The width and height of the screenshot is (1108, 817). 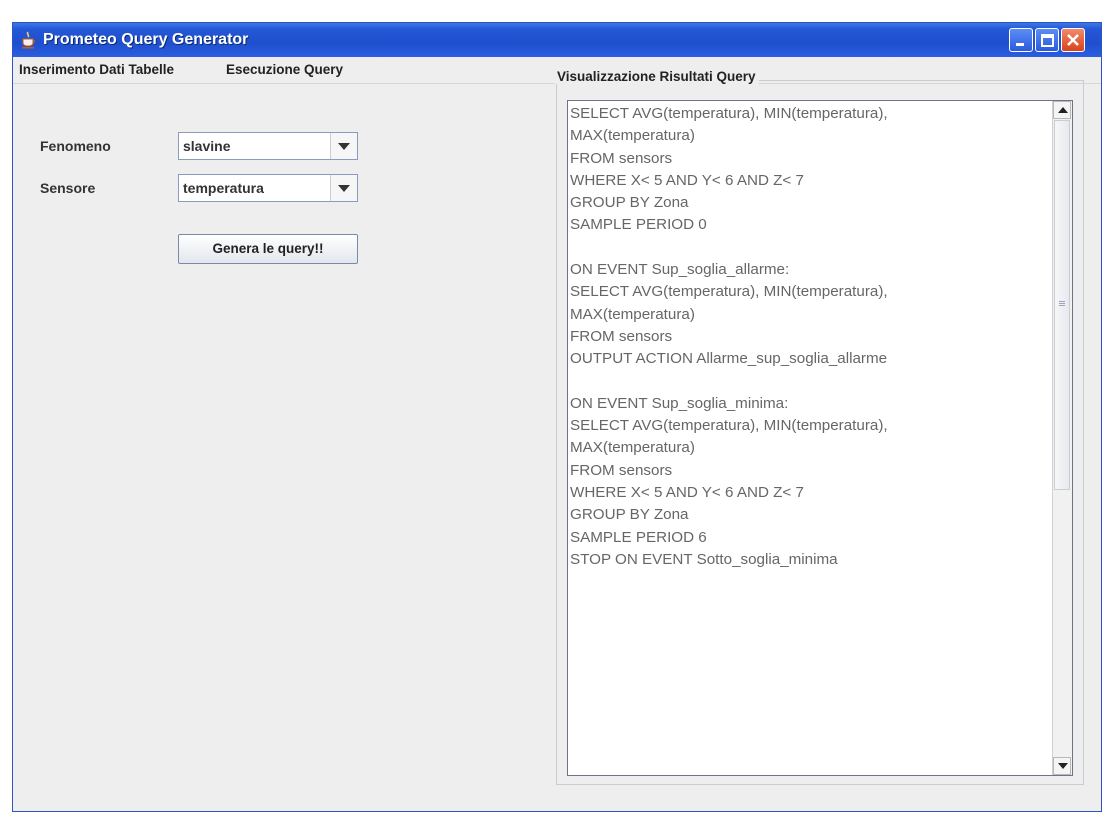 I want to click on close-button, so click(x=1073, y=40).